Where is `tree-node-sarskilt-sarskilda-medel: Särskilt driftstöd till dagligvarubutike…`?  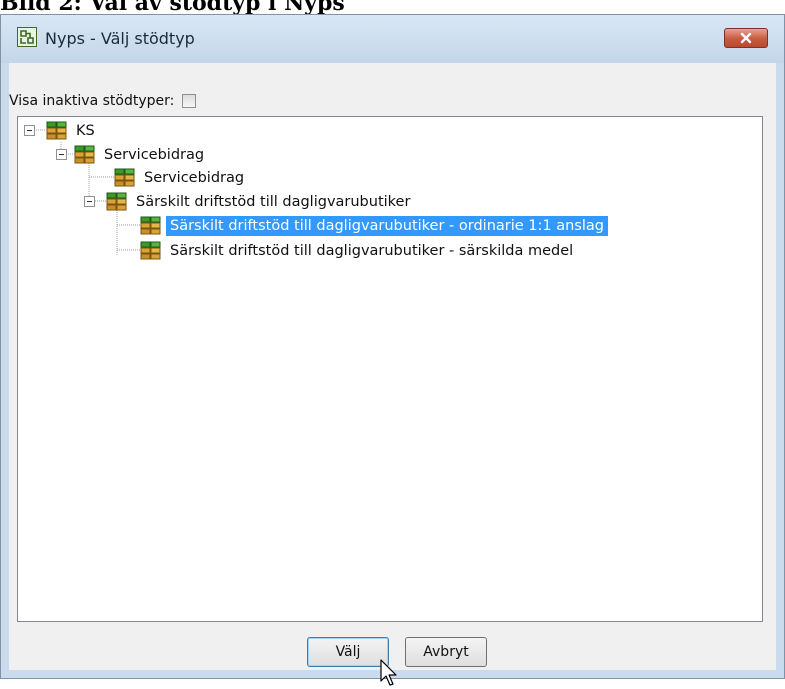 tree-node-sarskilt-sarskilda-medel: Särskilt driftstöd till dagligvarubutike… is located at coordinates (358, 251).